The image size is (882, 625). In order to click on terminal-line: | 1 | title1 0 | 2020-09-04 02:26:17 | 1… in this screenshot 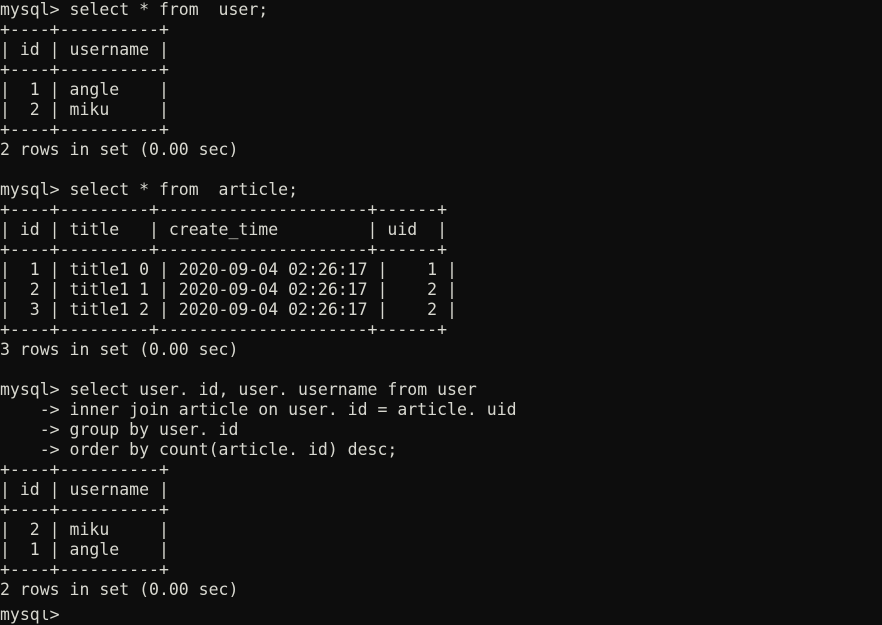, I will do `click(228, 269)`.